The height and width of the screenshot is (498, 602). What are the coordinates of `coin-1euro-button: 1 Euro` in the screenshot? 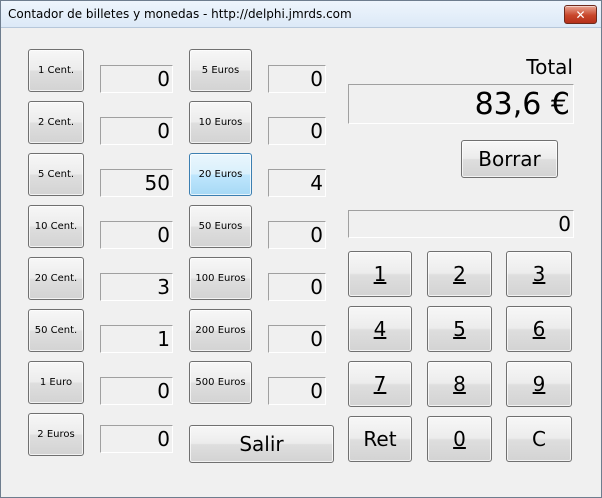 It's located at (56, 382).